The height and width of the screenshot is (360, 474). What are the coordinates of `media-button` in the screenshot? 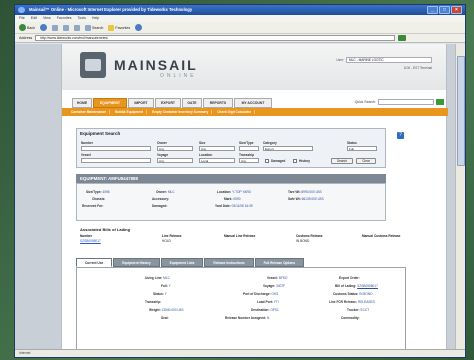 It's located at (139, 27).